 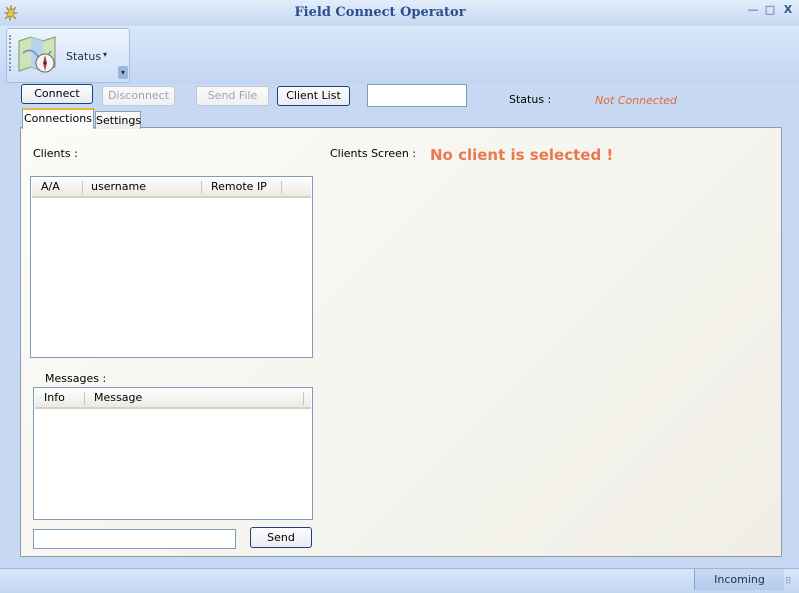 What do you see at coordinates (171, 188) in the screenshot?
I see `clients-list-header: A/A username Remote IP` at bounding box center [171, 188].